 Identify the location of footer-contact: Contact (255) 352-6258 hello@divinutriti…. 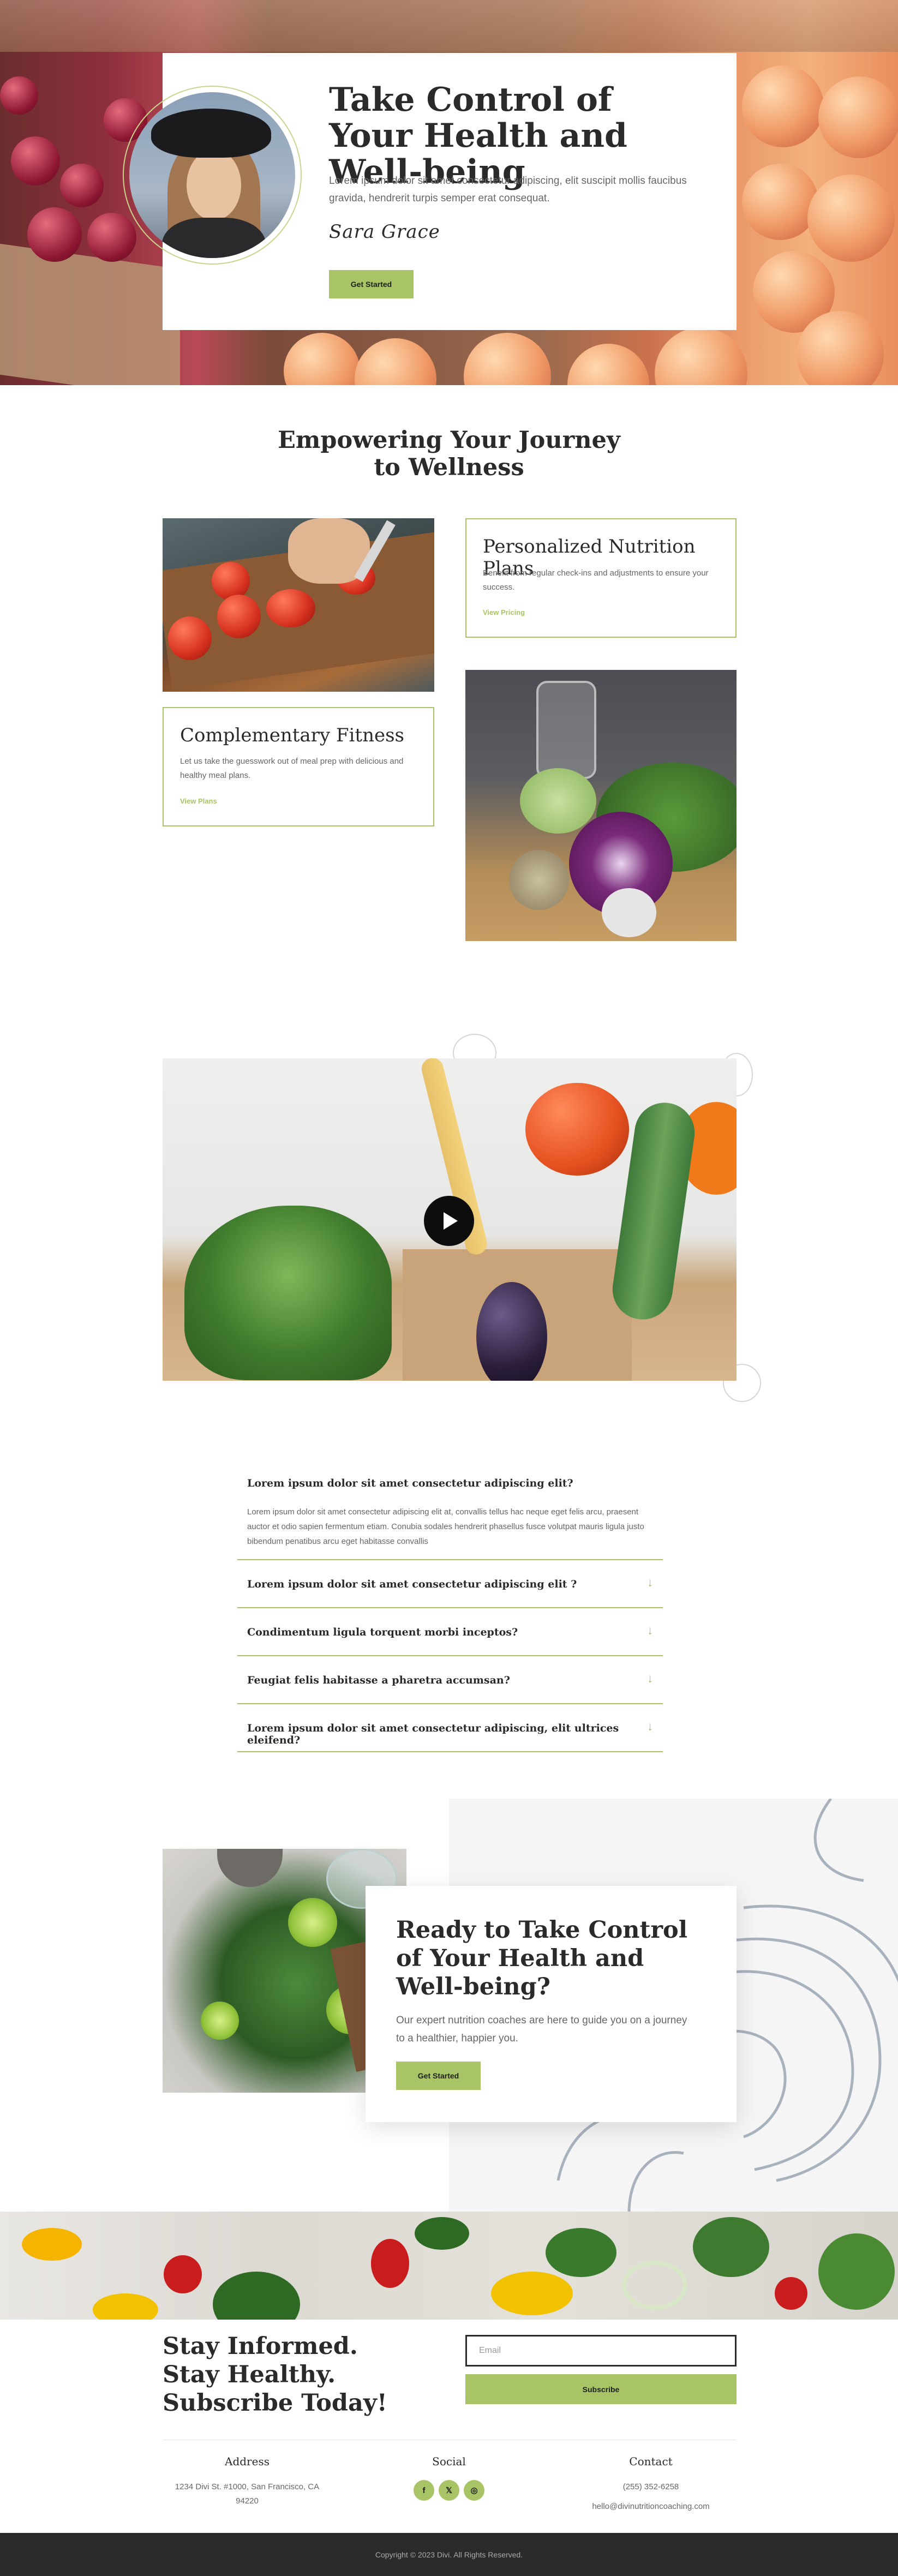
(651, 2484).